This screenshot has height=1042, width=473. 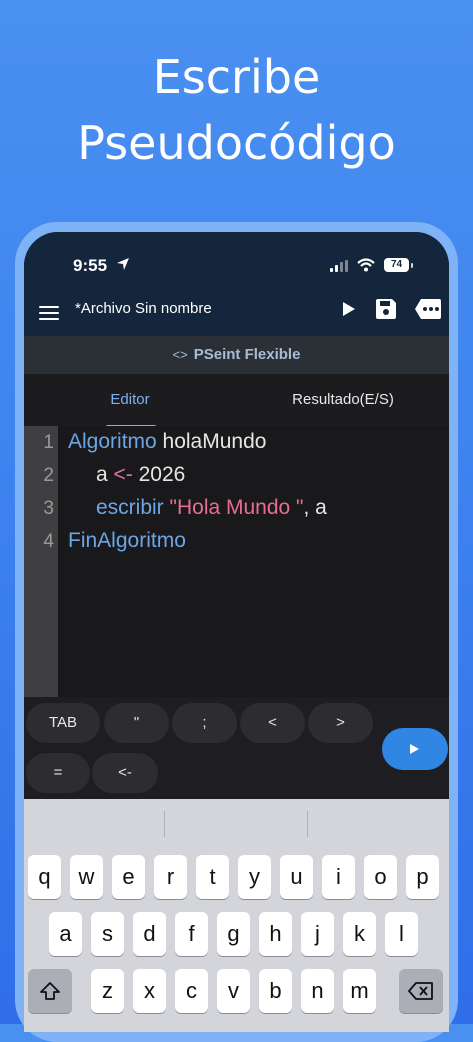 What do you see at coordinates (204, 723) in the screenshot?
I see `key-semicolon: ;` at bounding box center [204, 723].